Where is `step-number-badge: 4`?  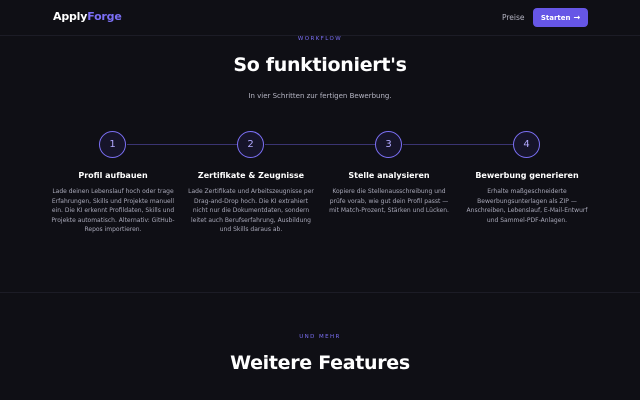
step-number-badge: 4 is located at coordinates (526, 144).